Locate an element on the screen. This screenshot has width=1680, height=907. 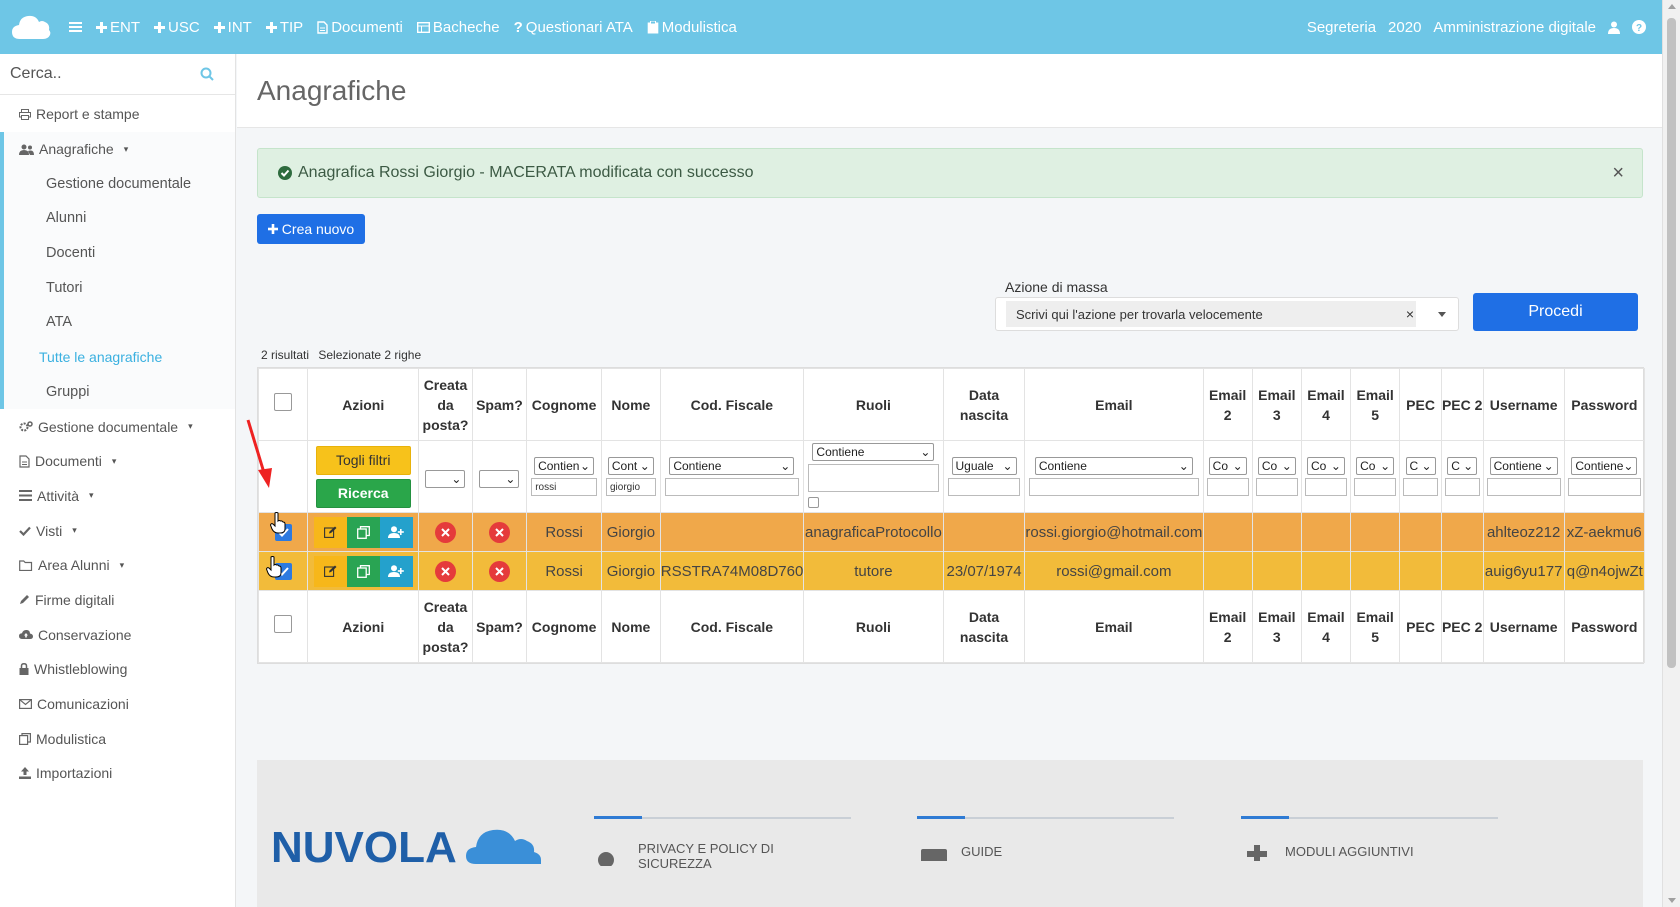
footer-link-guide: GUIDE is located at coordinates (1045, 851).